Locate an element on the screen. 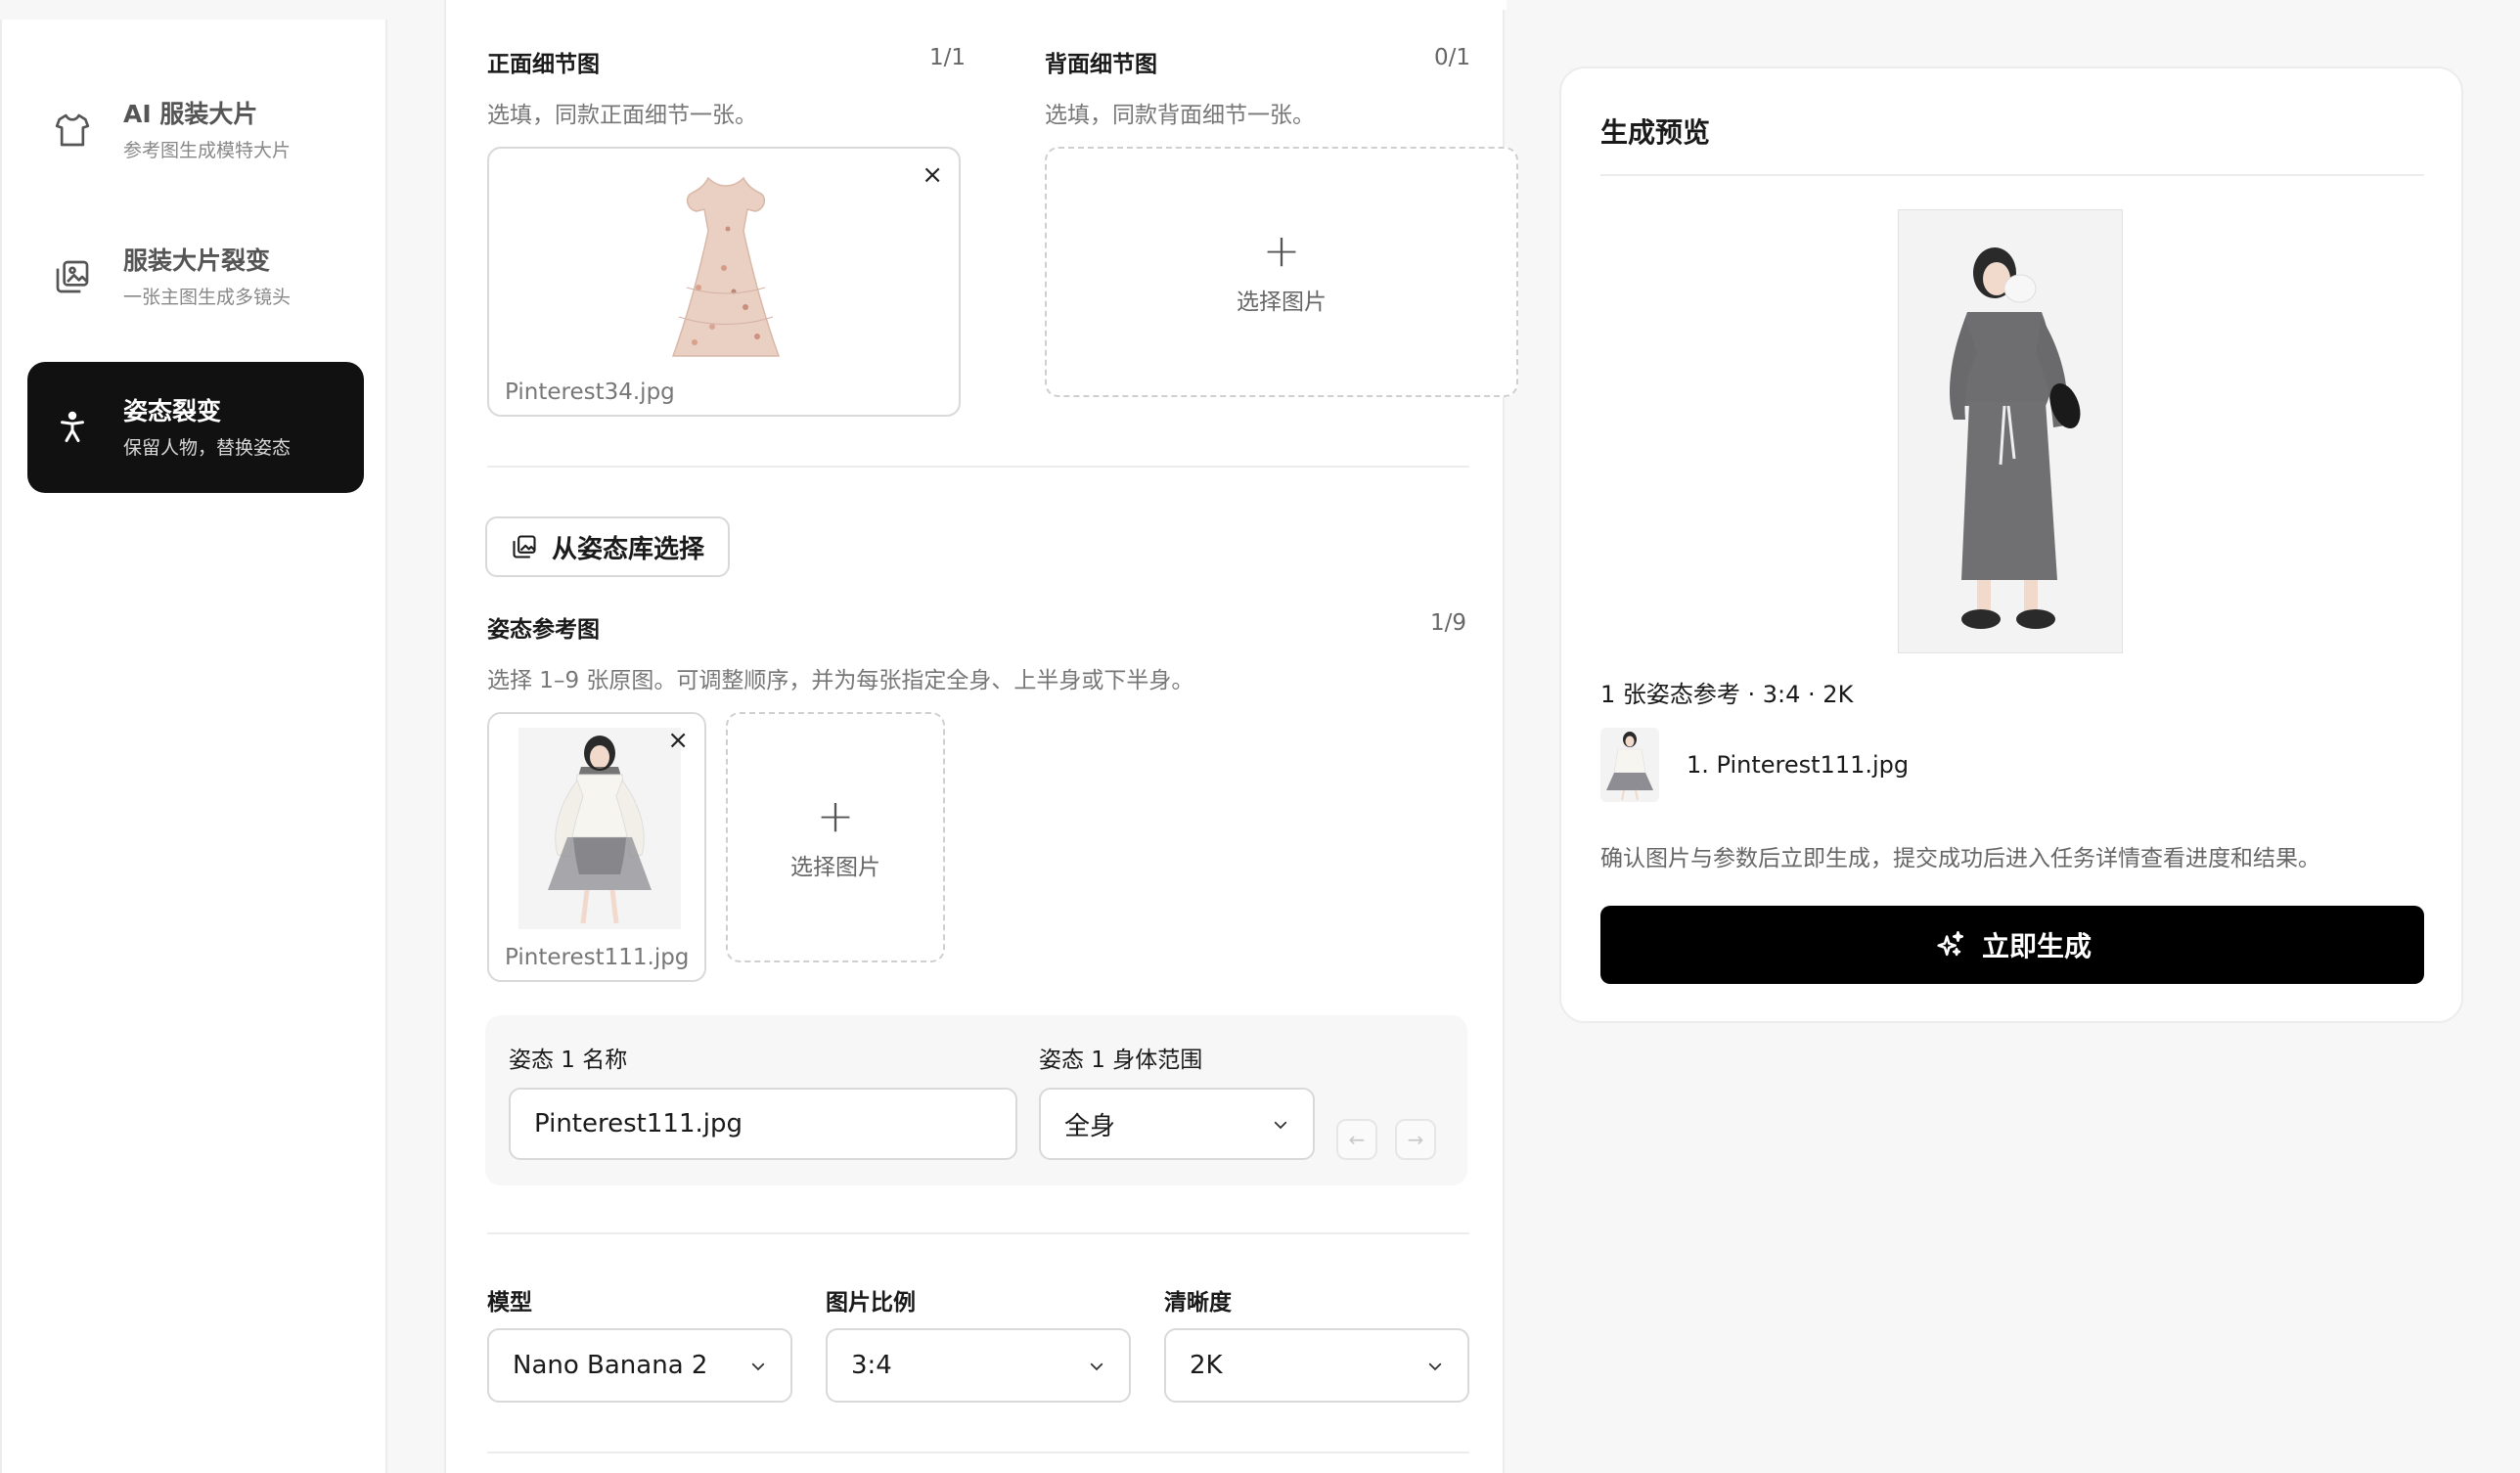  front-detail-card: × Pinterest34.jpg is located at coordinates (724, 282).